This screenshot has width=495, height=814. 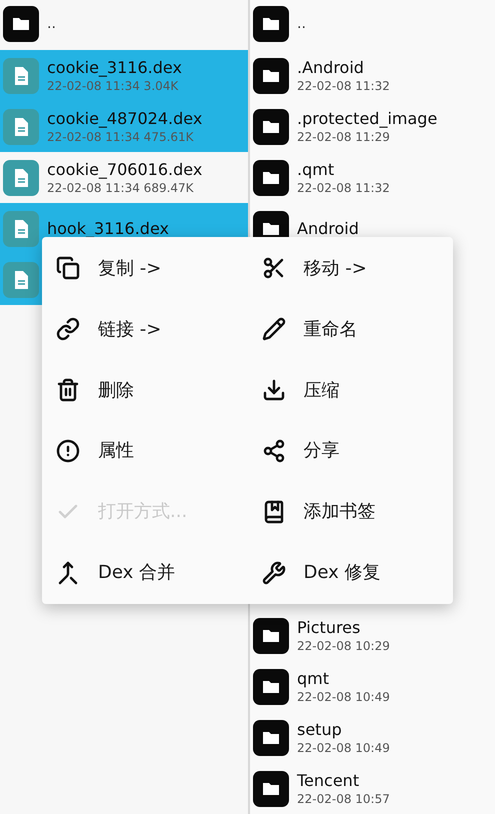 What do you see at coordinates (145, 451) in the screenshot?
I see `menu-item: 属性` at bounding box center [145, 451].